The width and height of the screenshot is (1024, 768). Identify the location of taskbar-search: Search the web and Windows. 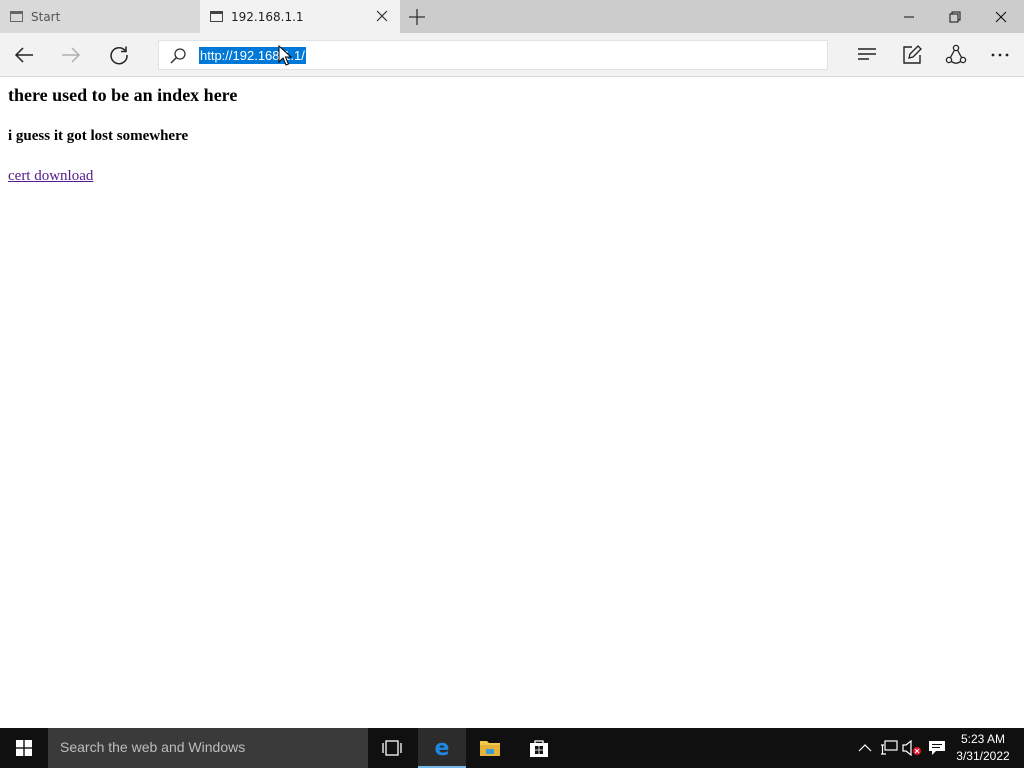
(208, 748).